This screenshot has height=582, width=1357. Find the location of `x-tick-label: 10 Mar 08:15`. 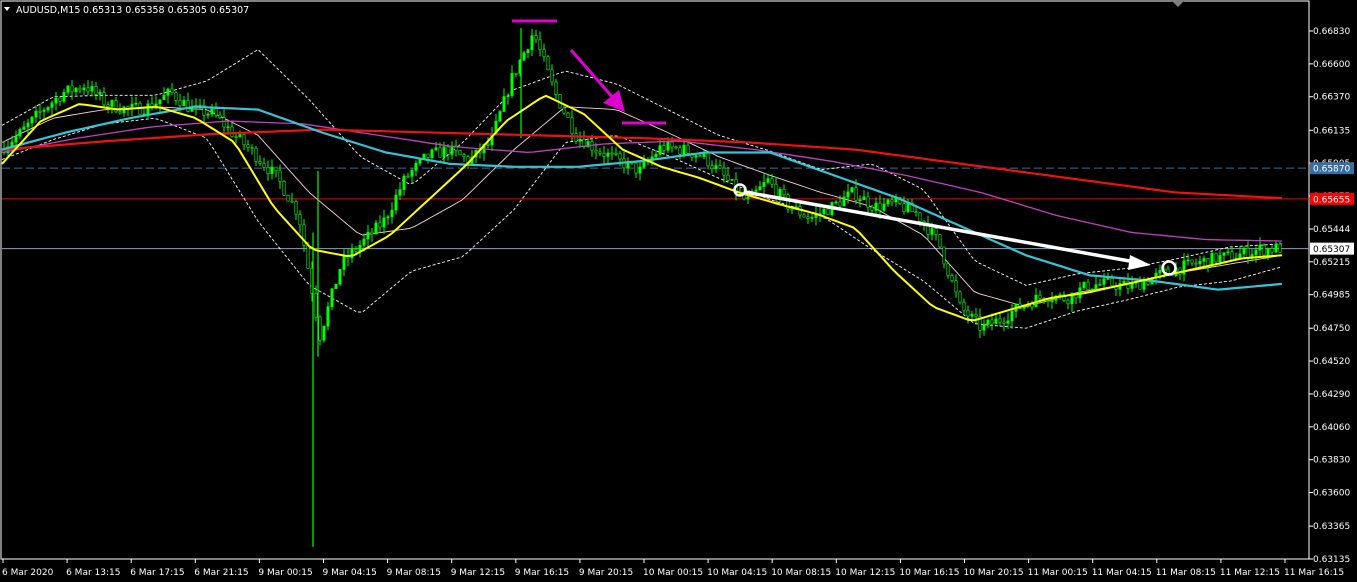

x-tick-label: 10 Mar 08:15 is located at coordinates (801, 573).